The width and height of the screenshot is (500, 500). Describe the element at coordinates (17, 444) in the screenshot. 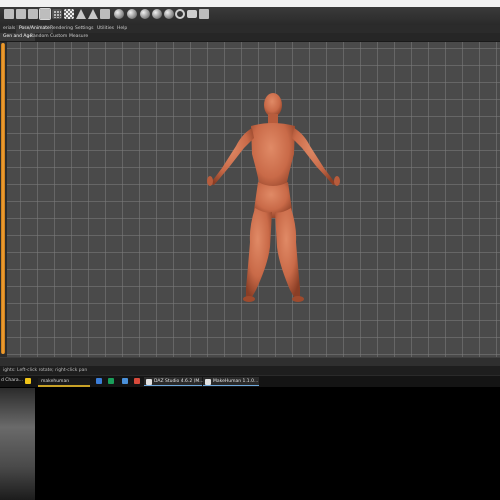

I see `window-thumbnail` at that location.